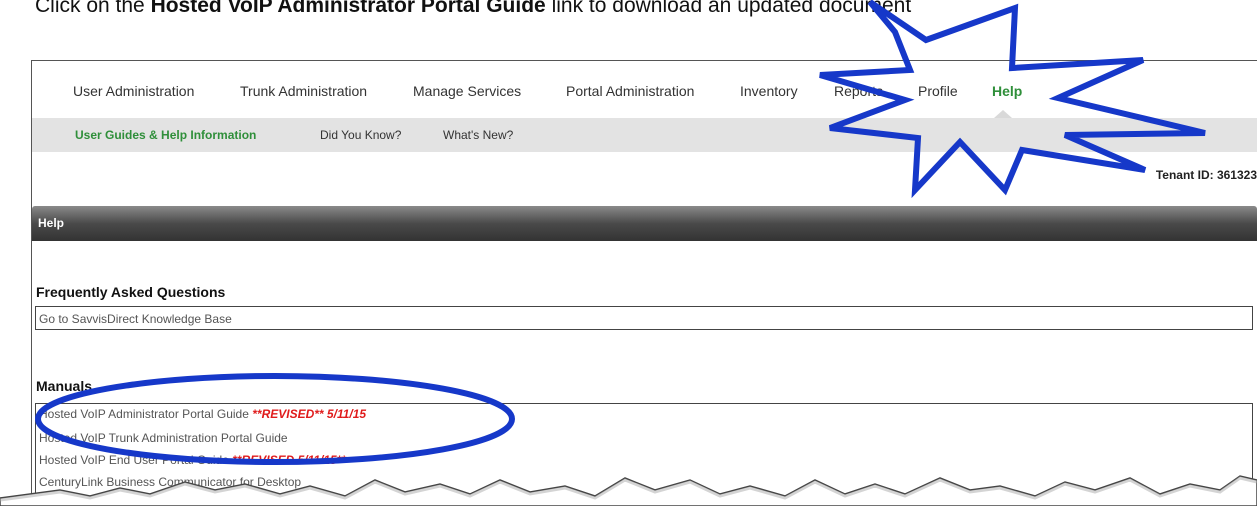 The image size is (1257, 506). I want to click on manual-label: Hosted VoIP End User Portal Guide, so click(136, 460).